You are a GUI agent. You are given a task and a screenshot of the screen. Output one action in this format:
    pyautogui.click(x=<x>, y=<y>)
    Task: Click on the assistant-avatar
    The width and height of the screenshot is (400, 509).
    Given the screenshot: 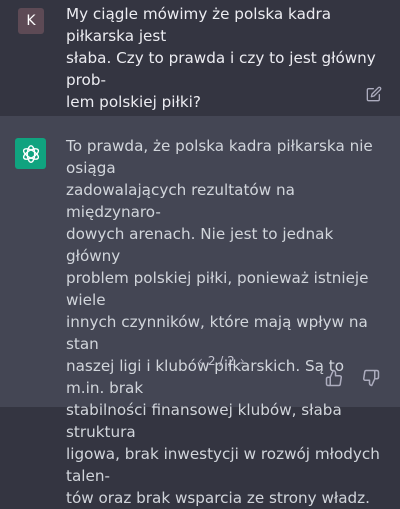 What is the action you would take?
    pyautogui.click(x=30, y=153)
    